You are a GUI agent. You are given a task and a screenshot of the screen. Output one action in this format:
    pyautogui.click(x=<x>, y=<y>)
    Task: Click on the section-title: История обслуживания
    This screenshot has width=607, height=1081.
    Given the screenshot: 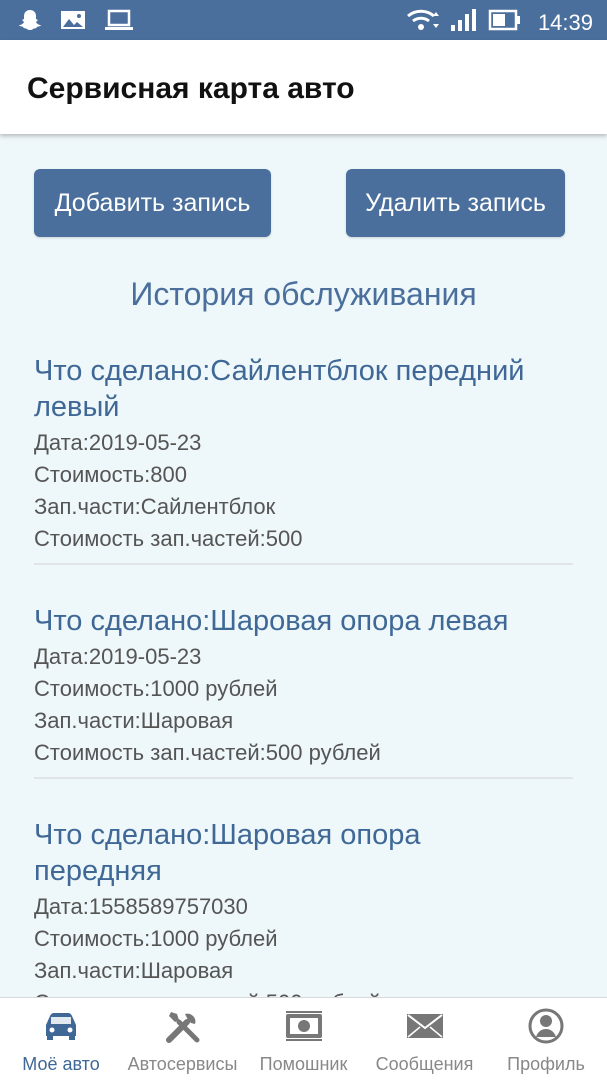 What is the action you would take?
    pyautogui.click(x=303, y=294)
    